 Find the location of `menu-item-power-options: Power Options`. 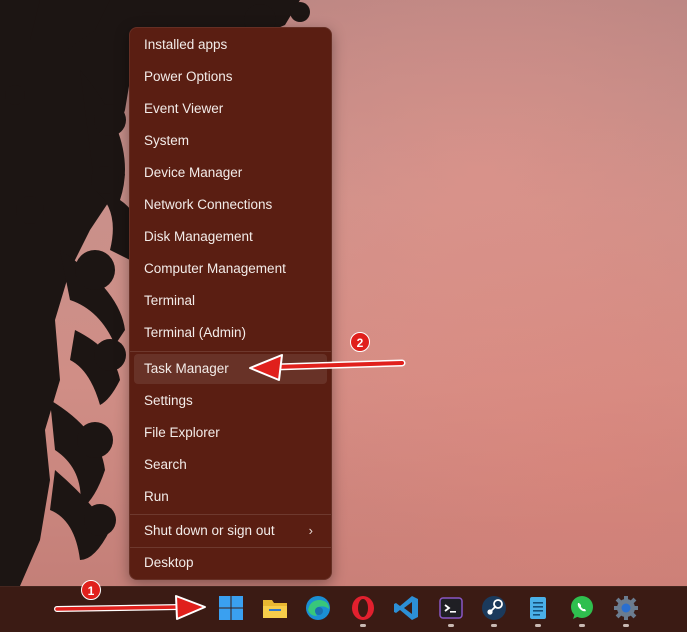

menu-item-power-options: Power Options is located at coordinates (230, 77).